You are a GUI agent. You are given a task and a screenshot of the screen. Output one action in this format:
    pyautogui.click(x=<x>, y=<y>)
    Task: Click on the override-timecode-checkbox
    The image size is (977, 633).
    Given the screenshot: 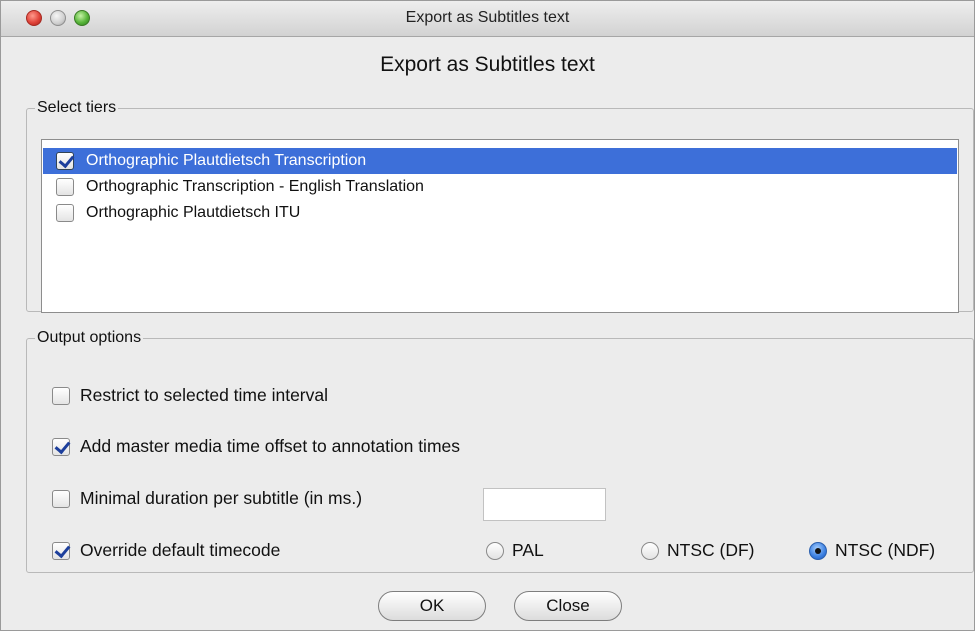 What is the action you would take?
    pyautogui.click(x=61, y=550)
    